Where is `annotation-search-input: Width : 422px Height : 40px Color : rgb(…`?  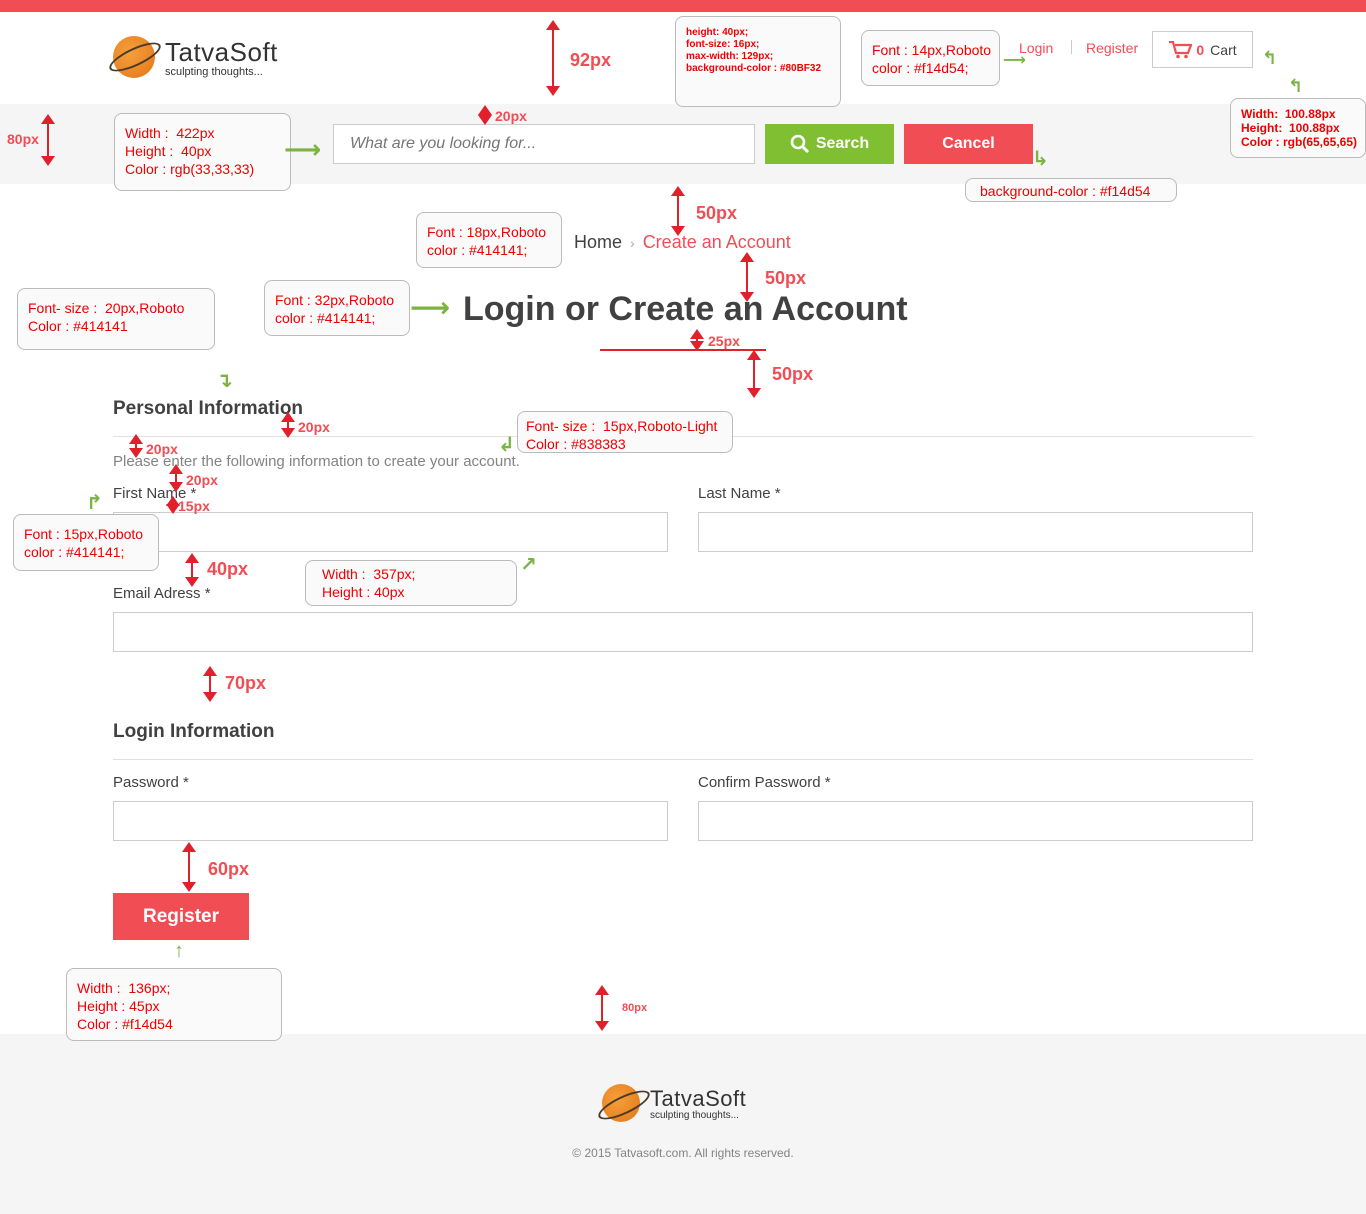
annotation-search-input: Width : 422px Height : 40px Color : rgb(… is located at coordinates (202, 152).